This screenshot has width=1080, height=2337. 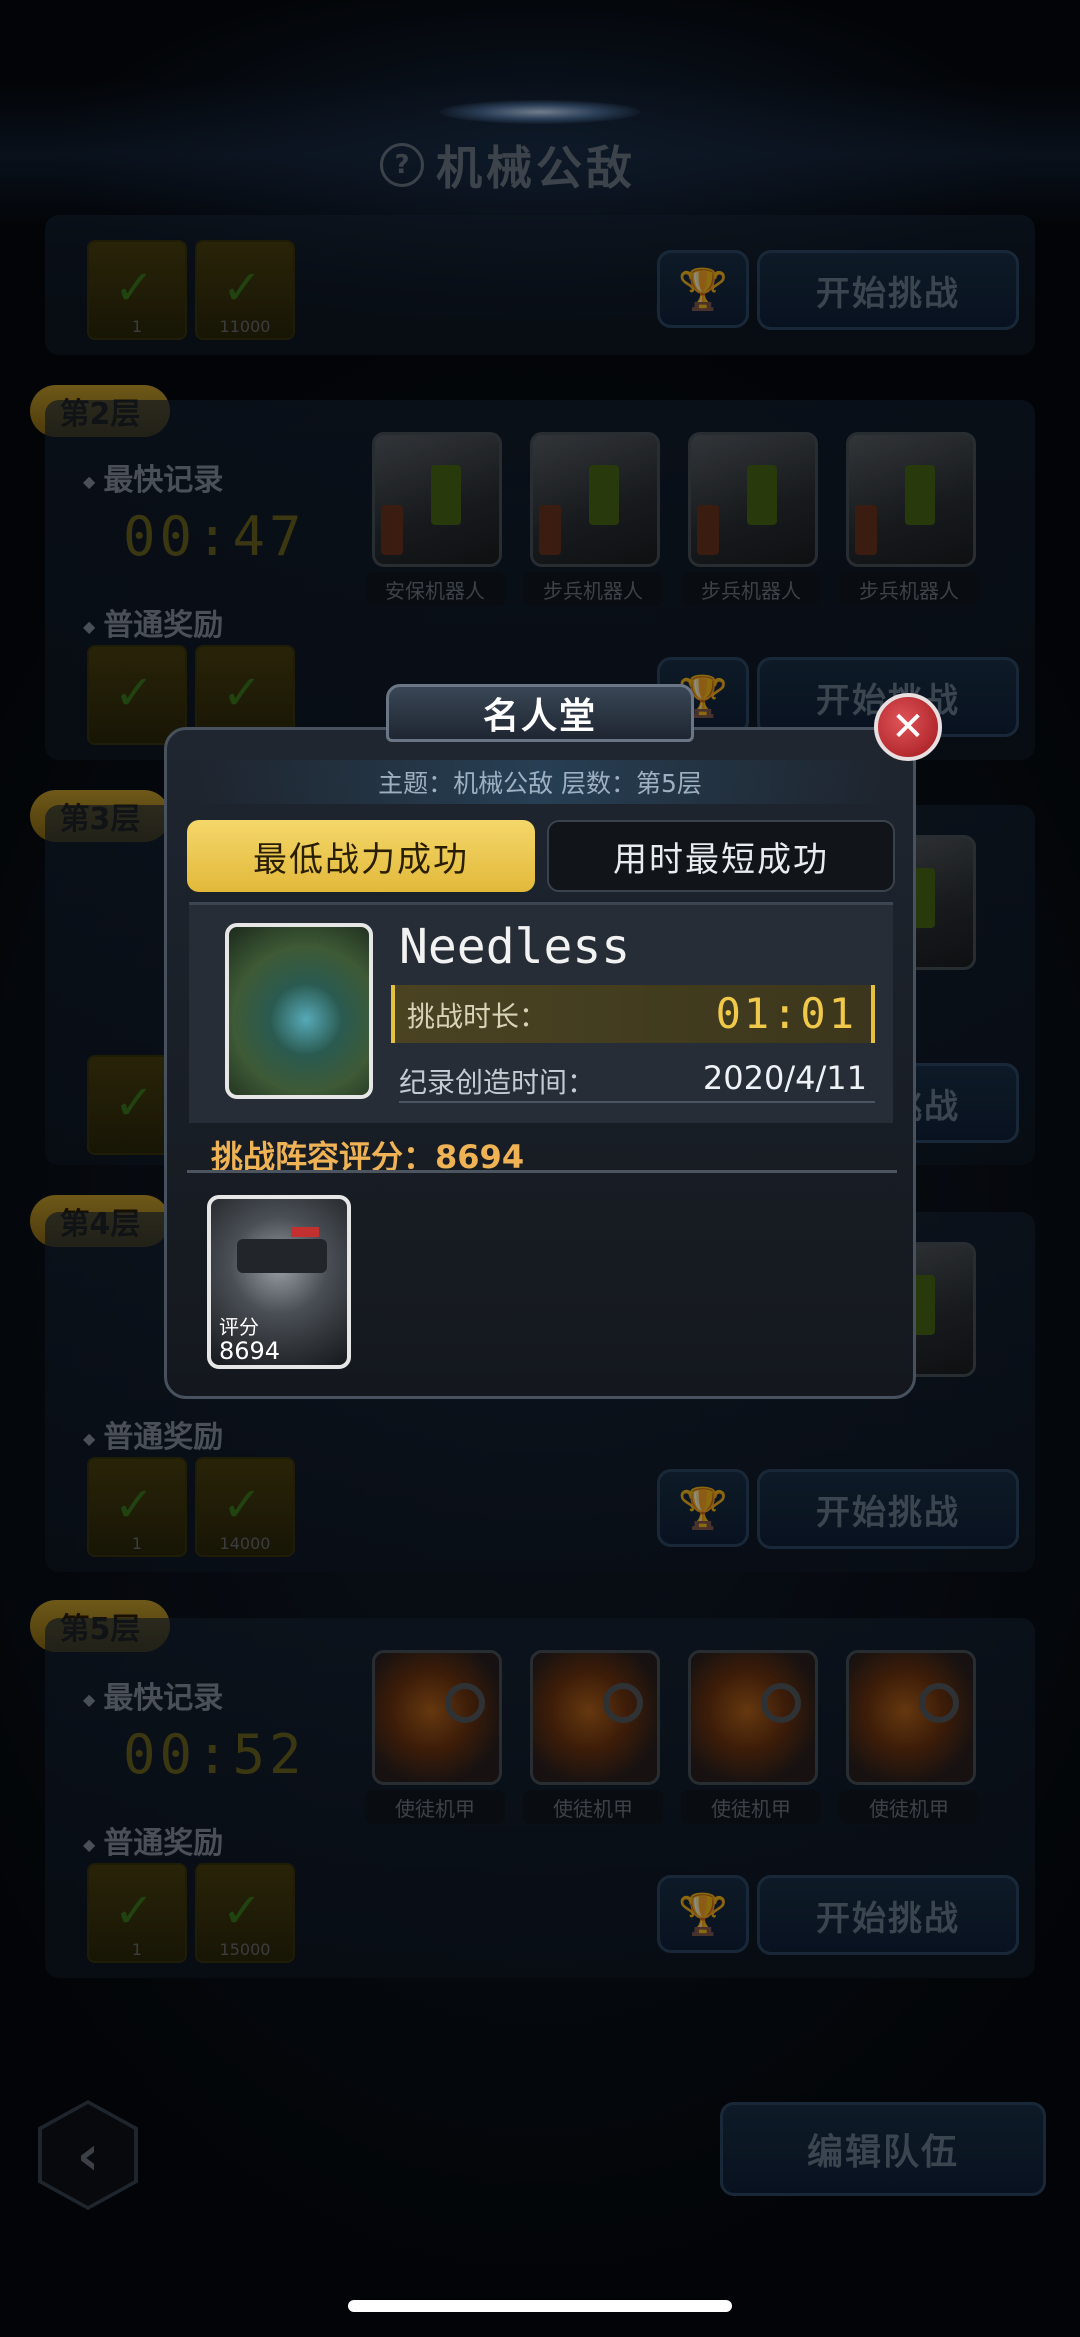 I want to click on hero-score-label: 评分, so click(x=239, y=1327).